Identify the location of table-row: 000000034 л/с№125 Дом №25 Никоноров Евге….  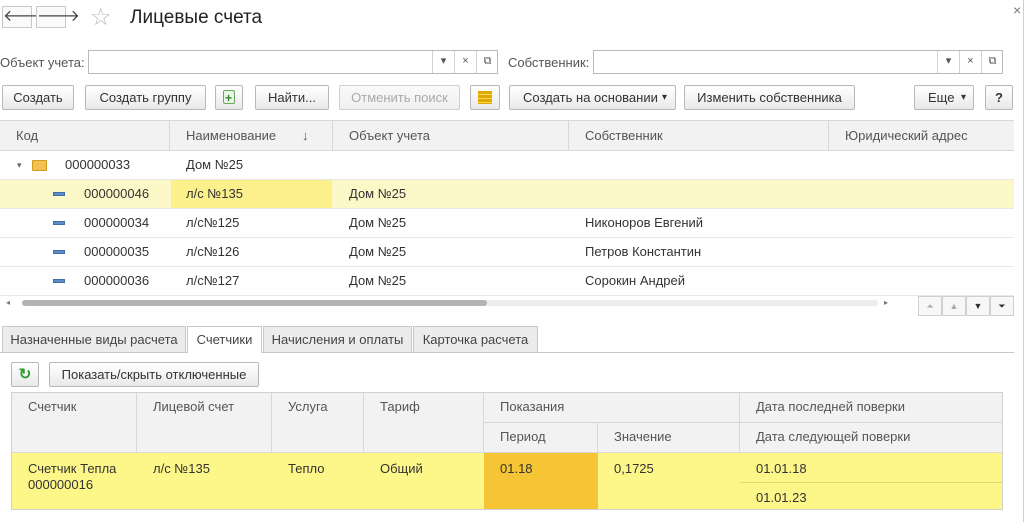
(507, 223).